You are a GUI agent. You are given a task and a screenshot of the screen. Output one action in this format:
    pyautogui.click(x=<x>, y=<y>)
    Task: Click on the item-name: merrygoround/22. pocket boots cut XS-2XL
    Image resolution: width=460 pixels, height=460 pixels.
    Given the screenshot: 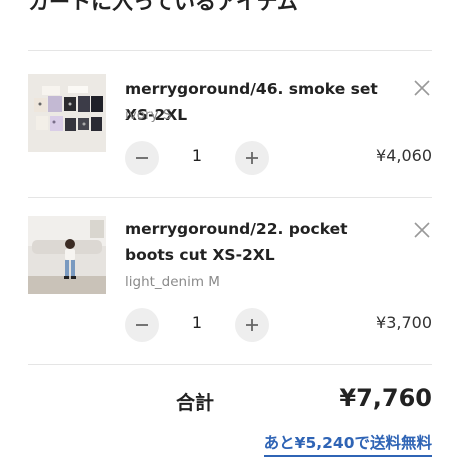 What is the action you would take?
    pyautogui.click(x=258, y=242)
    